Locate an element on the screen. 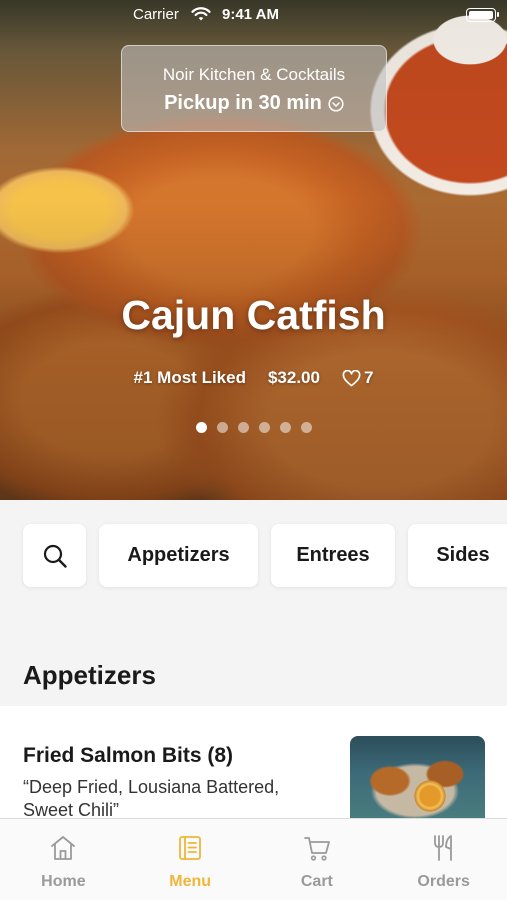 This screenshot has height=900, width=507. pickup-time: Pickup in 30 min is located at coordinates (254, 103).